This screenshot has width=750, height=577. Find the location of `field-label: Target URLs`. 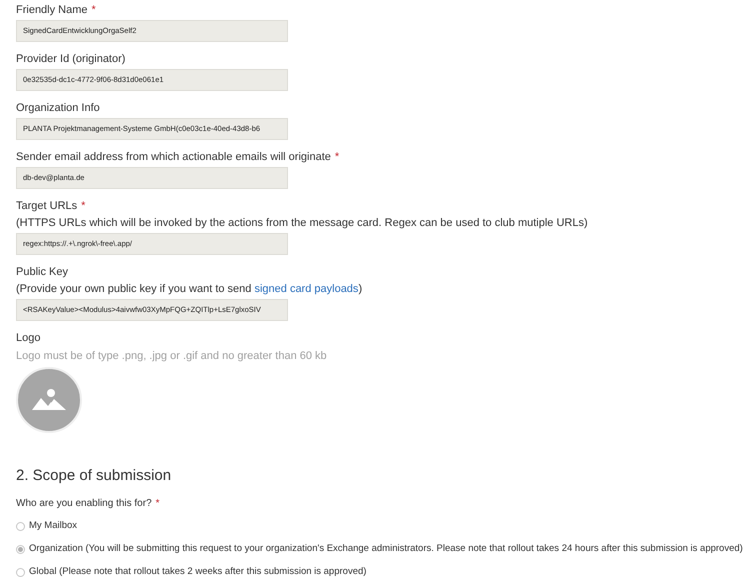

field-label: Target URLs is located at coordinates (47, 206).